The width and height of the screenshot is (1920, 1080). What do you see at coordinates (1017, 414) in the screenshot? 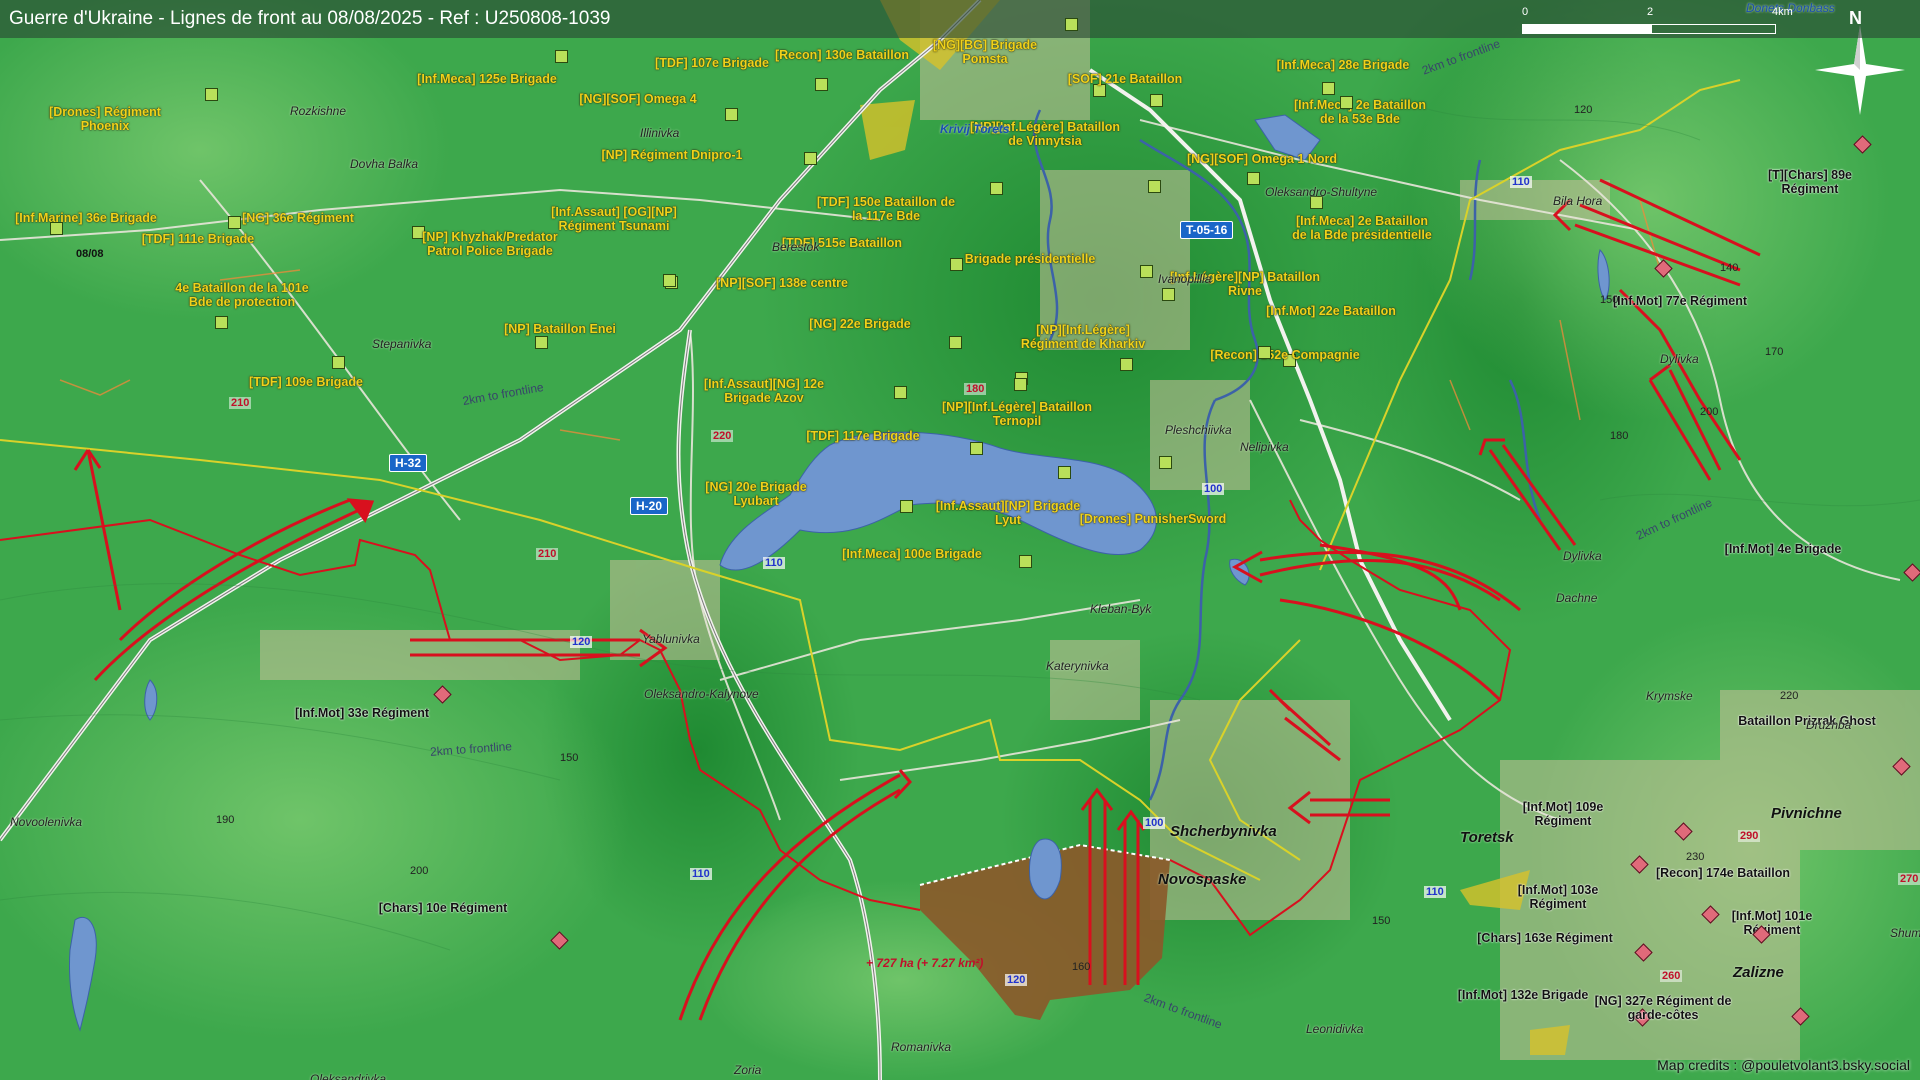
I see `ua-unit-label: [NP][Inf.Légère] Bataillon Ternopil` at bounding box center [1017, 414].